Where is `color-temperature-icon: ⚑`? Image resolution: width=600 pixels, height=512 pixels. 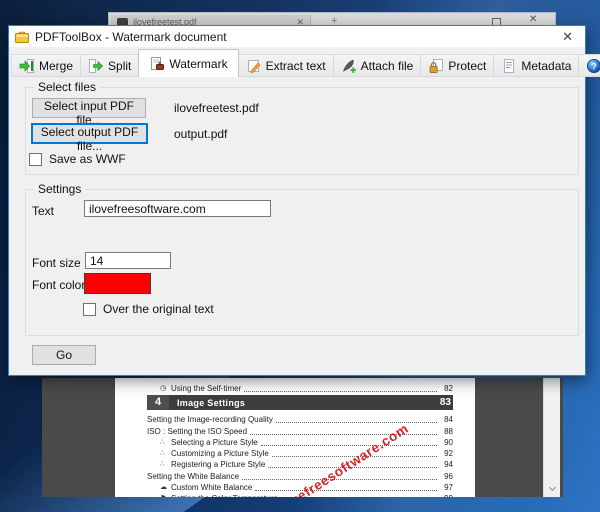 color-temperature-icon: ⚑ is located at coordinates (165, 496).